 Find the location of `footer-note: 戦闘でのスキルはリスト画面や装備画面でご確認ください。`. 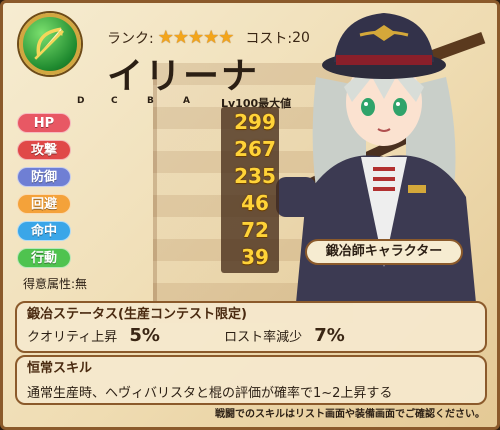

footer-note: 戦闘でのスキルはリスト画面や装備画面でご確認ください。 is located at coordinates (350, 414).